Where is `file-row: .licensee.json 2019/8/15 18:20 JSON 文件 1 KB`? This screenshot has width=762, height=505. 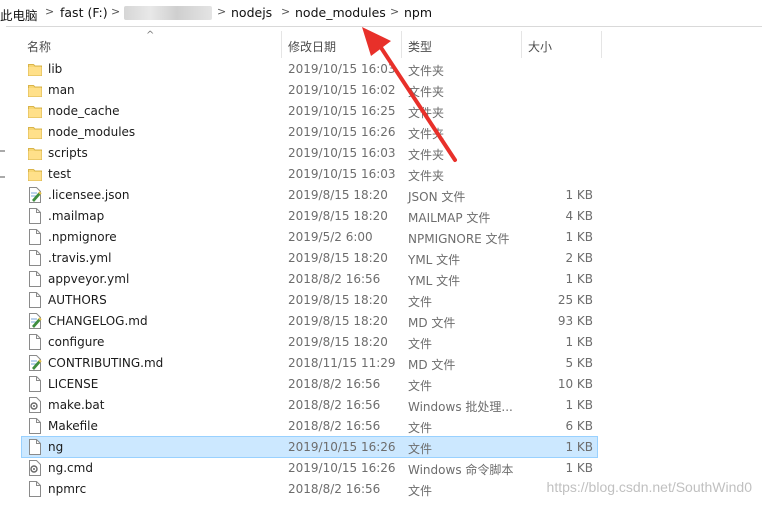 file-row: .licensee.json 2019/8/15 18:20 JSON 文件 1 KB is located at coordinates (309, 195).